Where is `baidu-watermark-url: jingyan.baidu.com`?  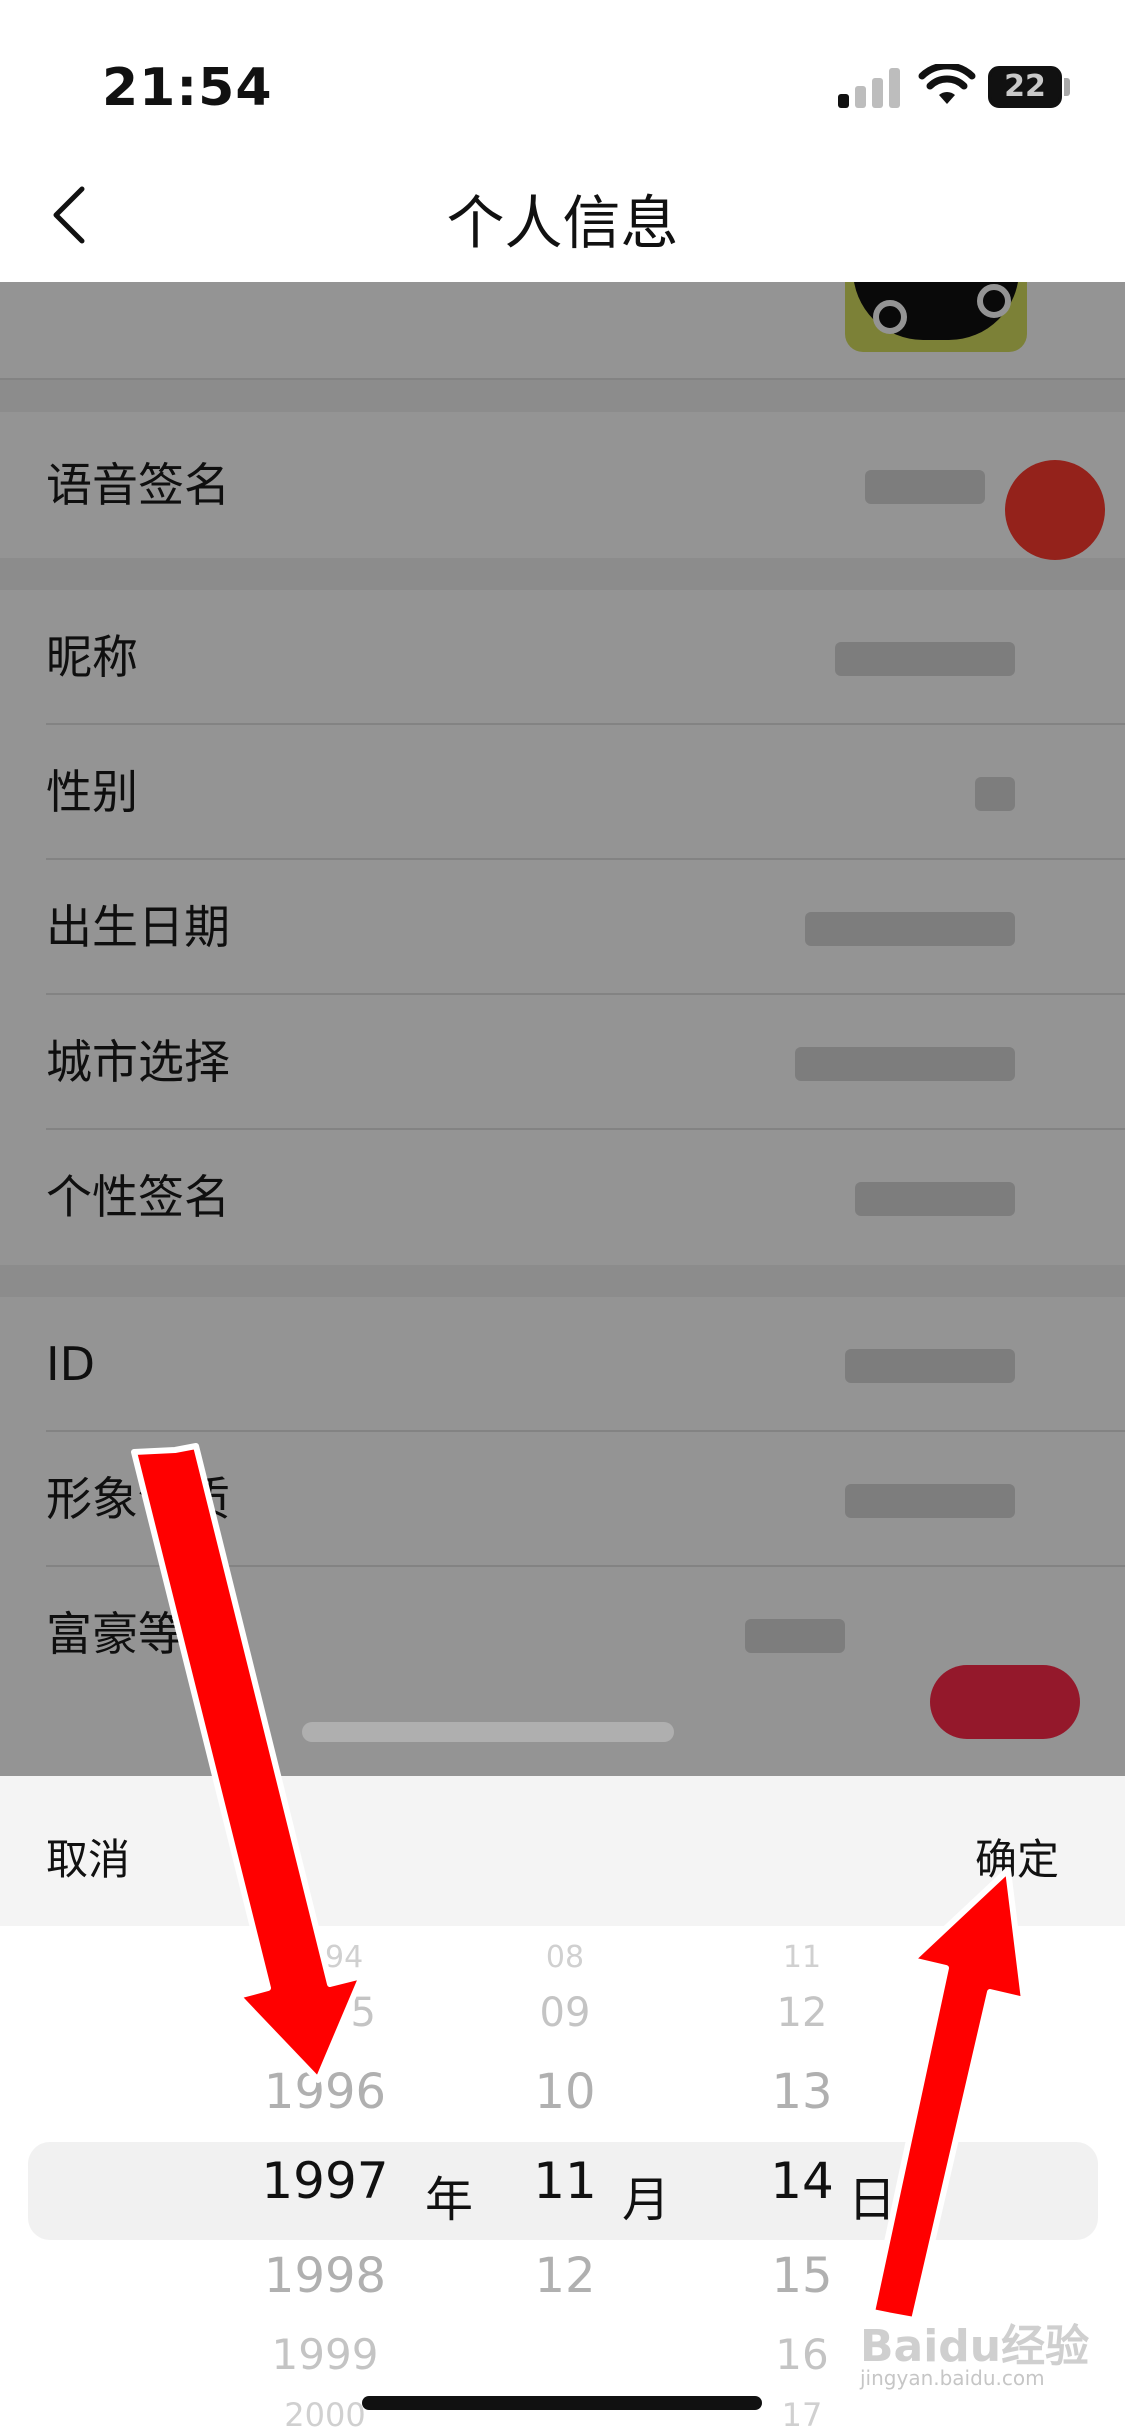 baidu-watermark-url: jingyan.baidu.com is located at coordinates (952, 2378).